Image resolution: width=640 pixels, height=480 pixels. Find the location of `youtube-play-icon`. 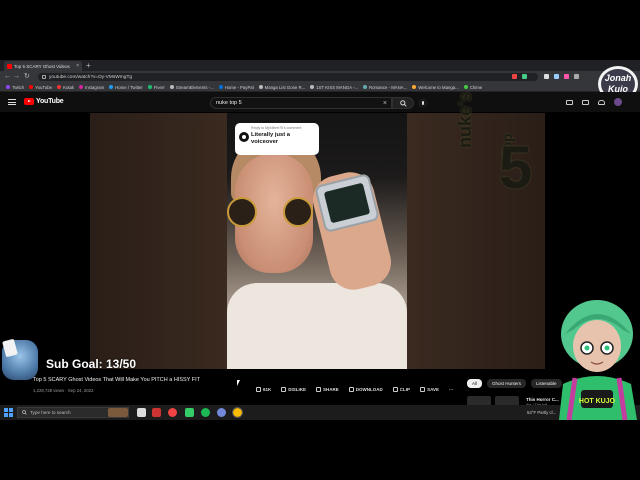

youtube-play-icon is located at coordinates (29, 101).